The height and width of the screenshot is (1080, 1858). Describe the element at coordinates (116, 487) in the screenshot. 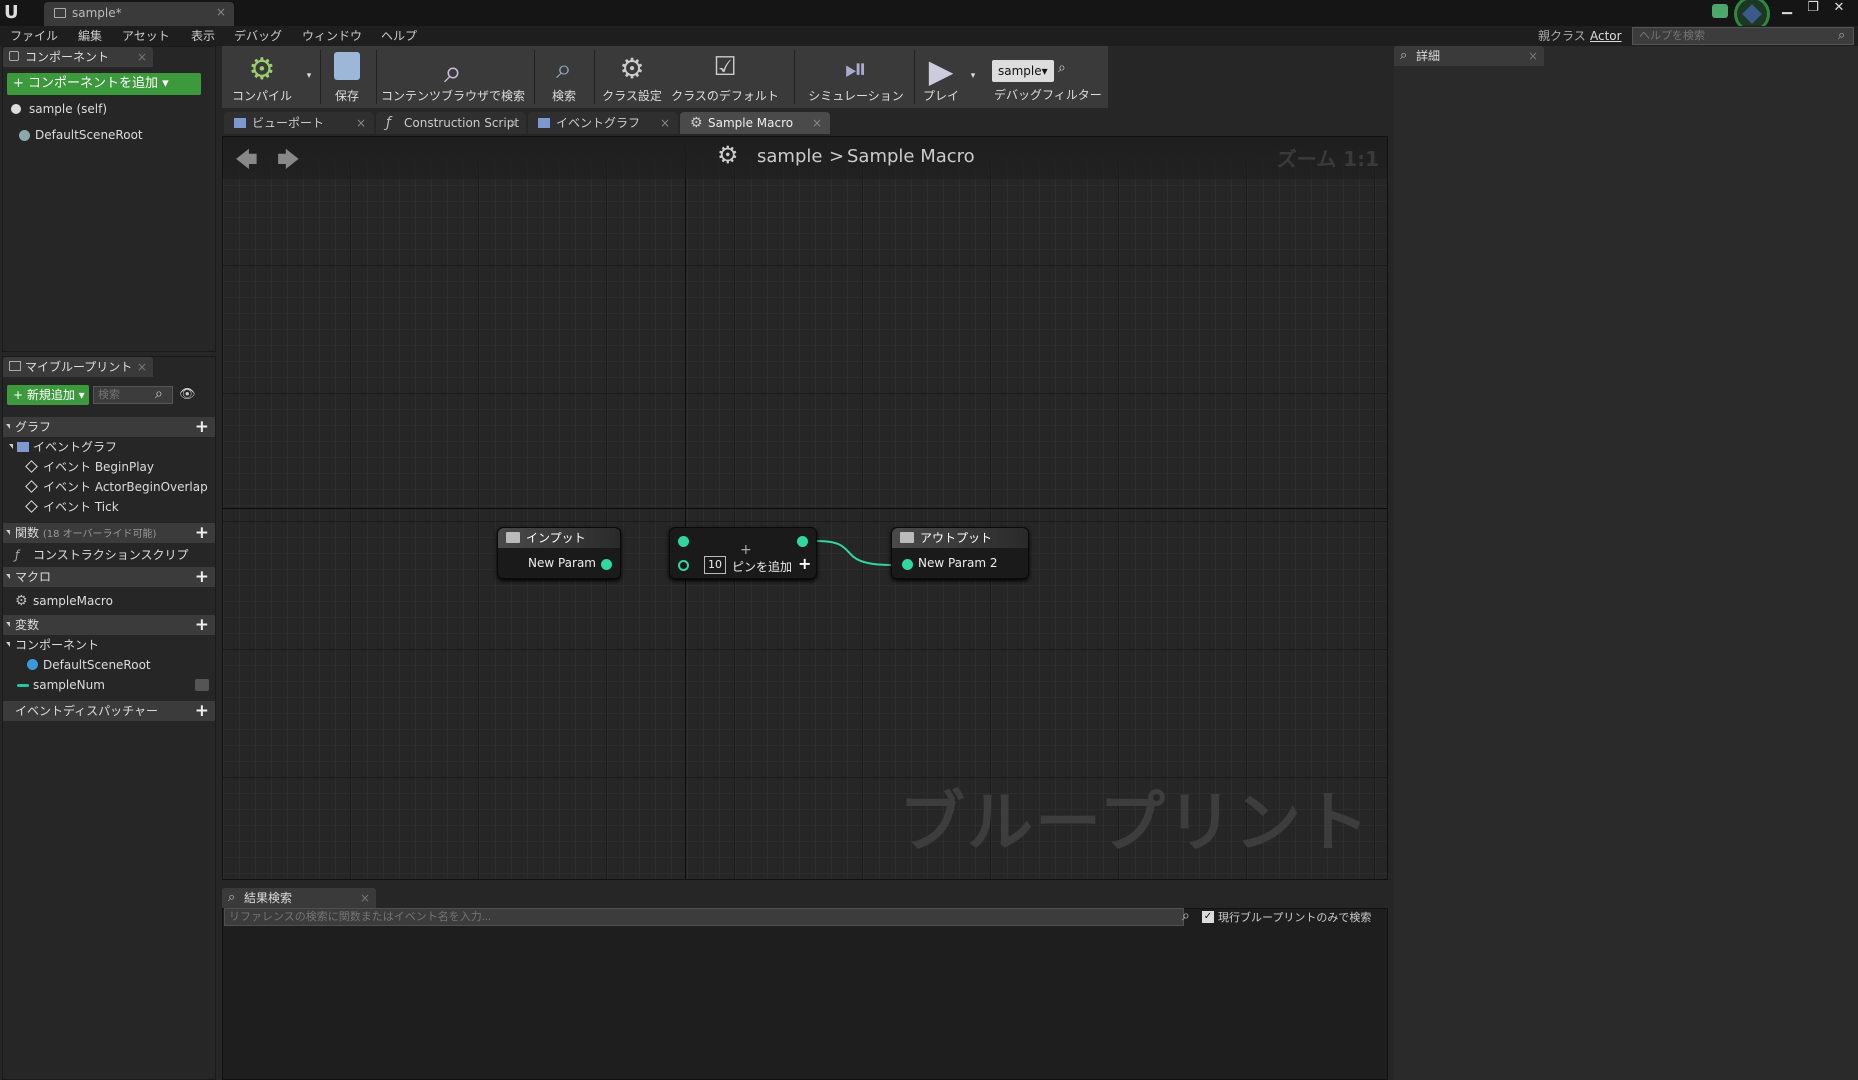

I see `tree-item-event: イベント ActorBeginOverlap` at that location.